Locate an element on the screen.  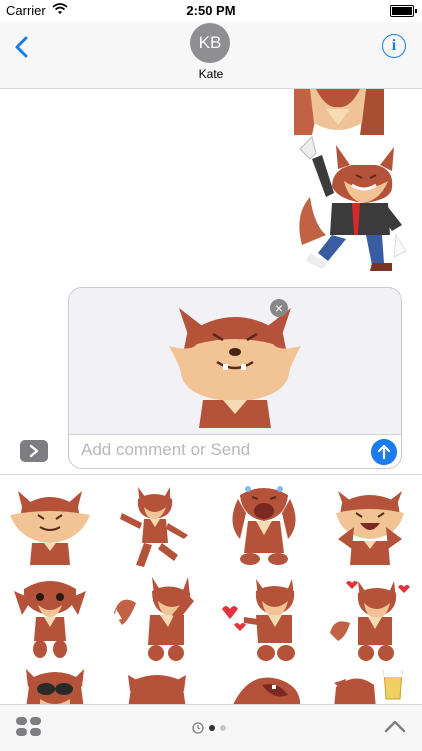
sticker-preview-happy-fox is located at coordinates (235, 368).